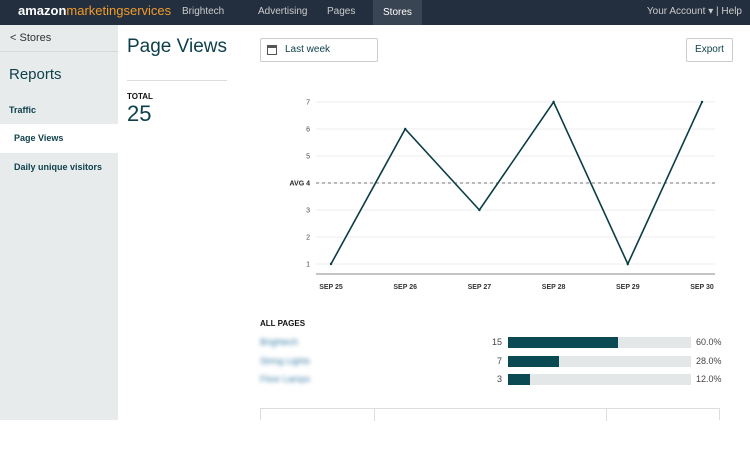  Describe the element at coordinates (480, 287) in the screenshot. I see `x-tick-label: SEP 27` at that location.